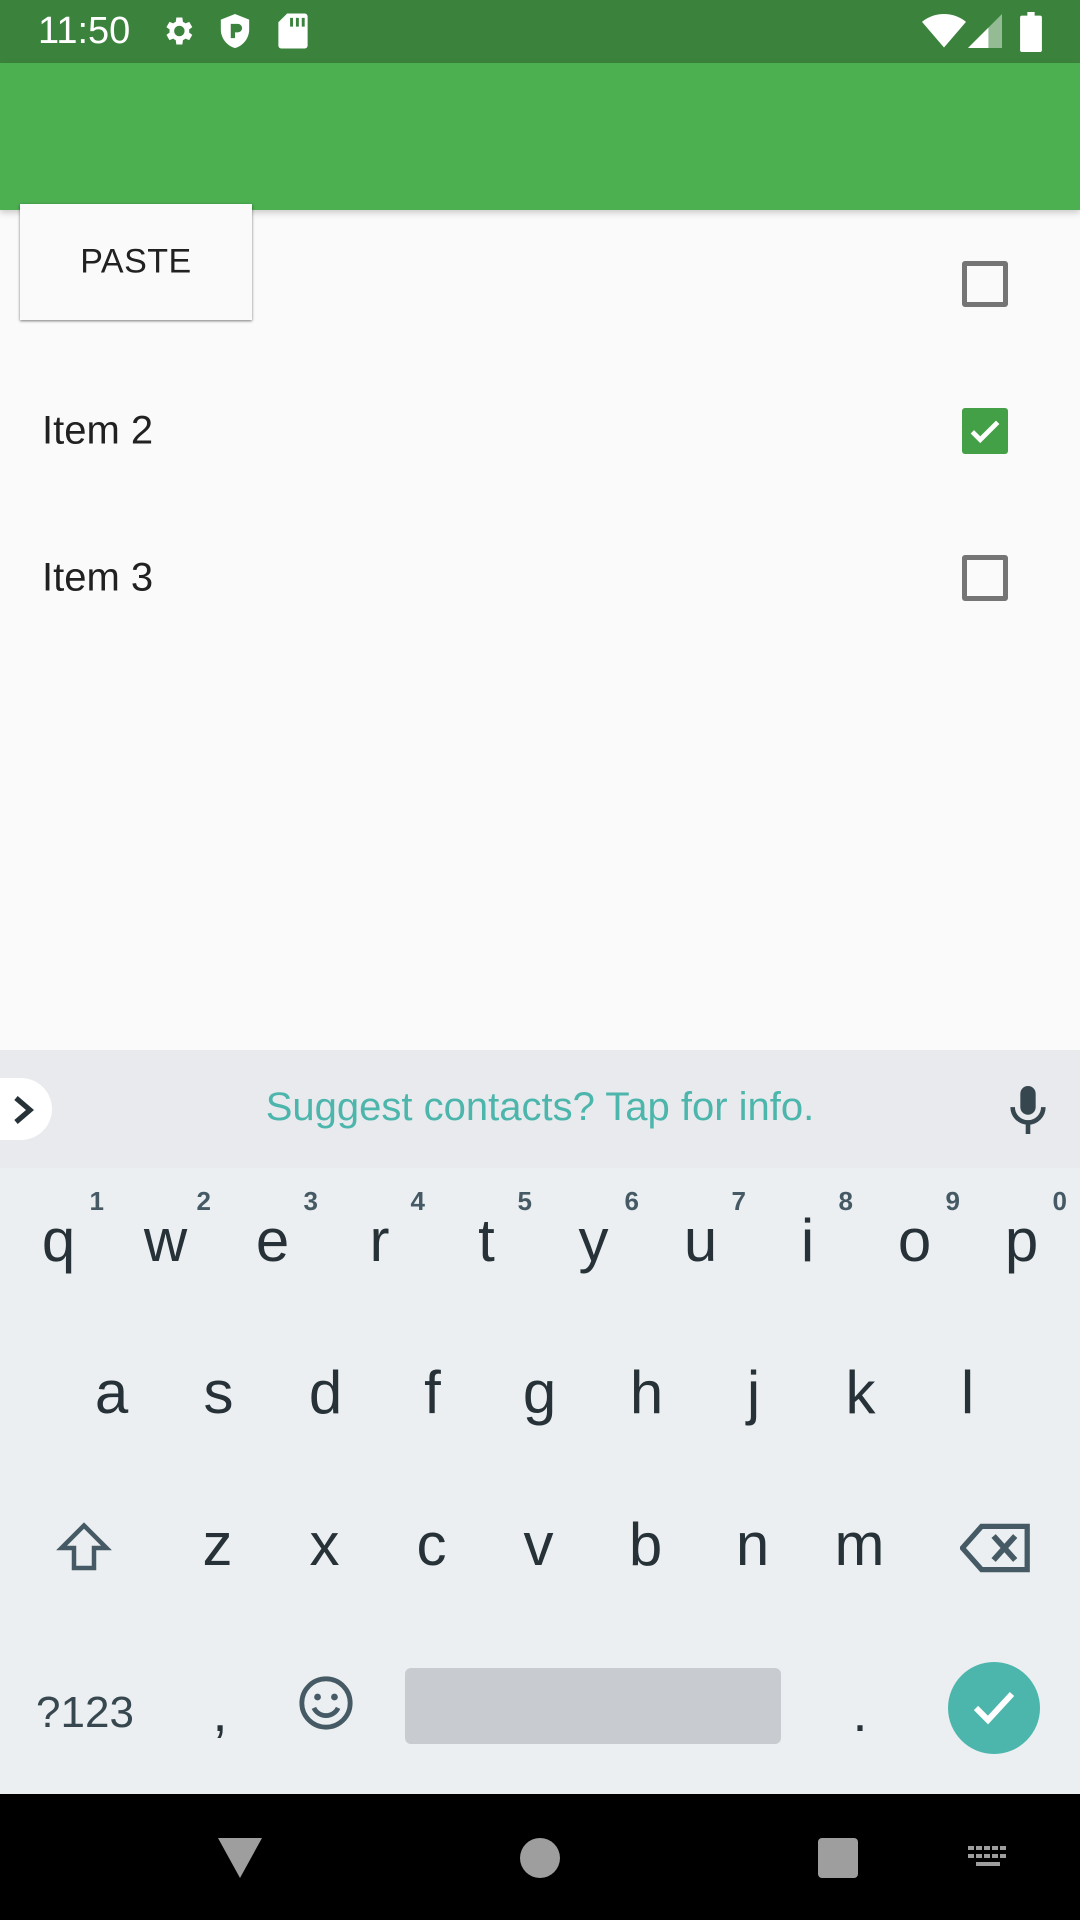 Image resolution: width=1080 pixels, height=1920 pixels. What do you see at coordinates (96, 1201) in the screenshot?
I see `key-hint: 1` at bounding box center [96, 1201].